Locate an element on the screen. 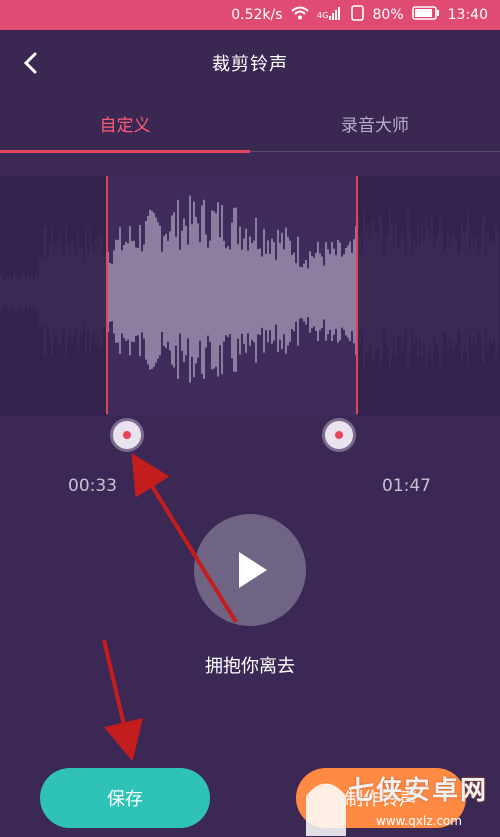 The image size is (500, 837). status-bar: 0.52k/s 4G 80% 13:40 is located at coordinates (250, 15).